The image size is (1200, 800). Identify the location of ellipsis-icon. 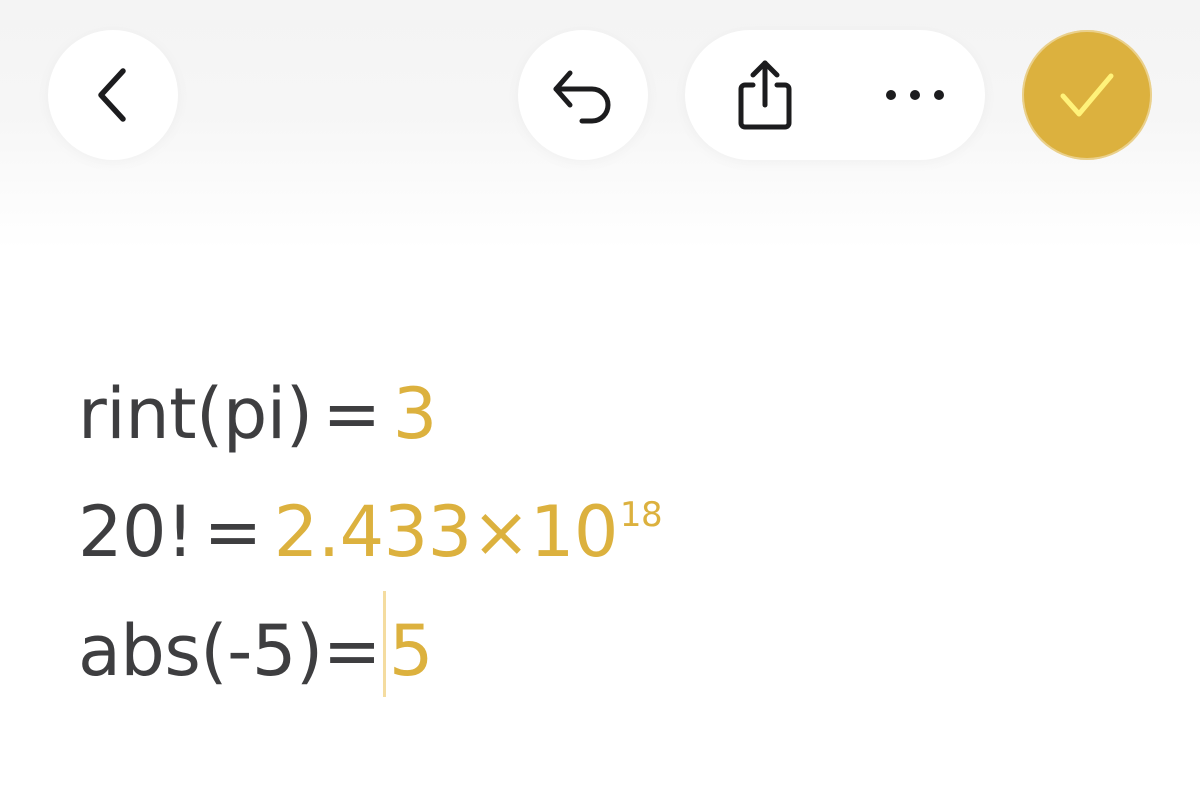
(915, 95).